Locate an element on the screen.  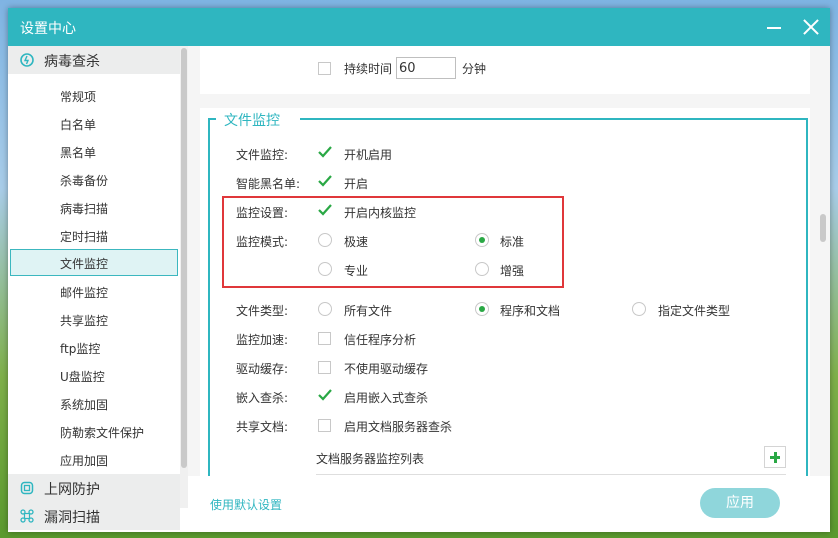
category-vulnerability-scan: 漏洞扫描 is located at coordinates (94, 516).